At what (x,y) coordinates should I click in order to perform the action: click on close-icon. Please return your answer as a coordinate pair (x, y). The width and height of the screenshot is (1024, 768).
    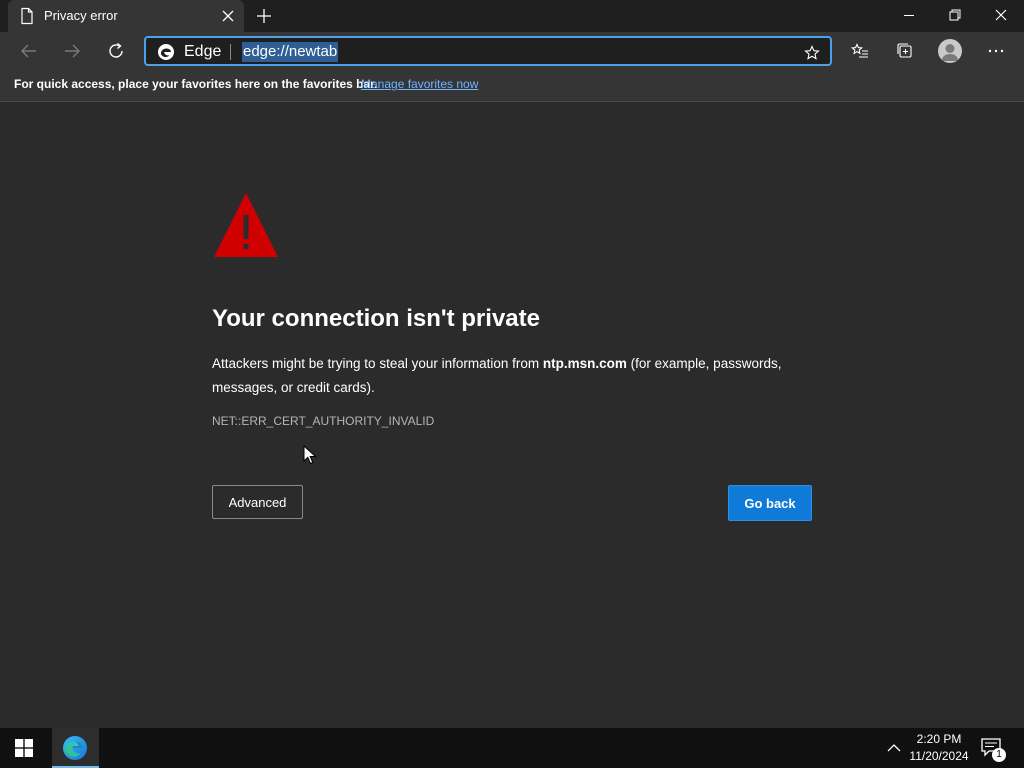
    Looking at the image, I should click on (228, 16).